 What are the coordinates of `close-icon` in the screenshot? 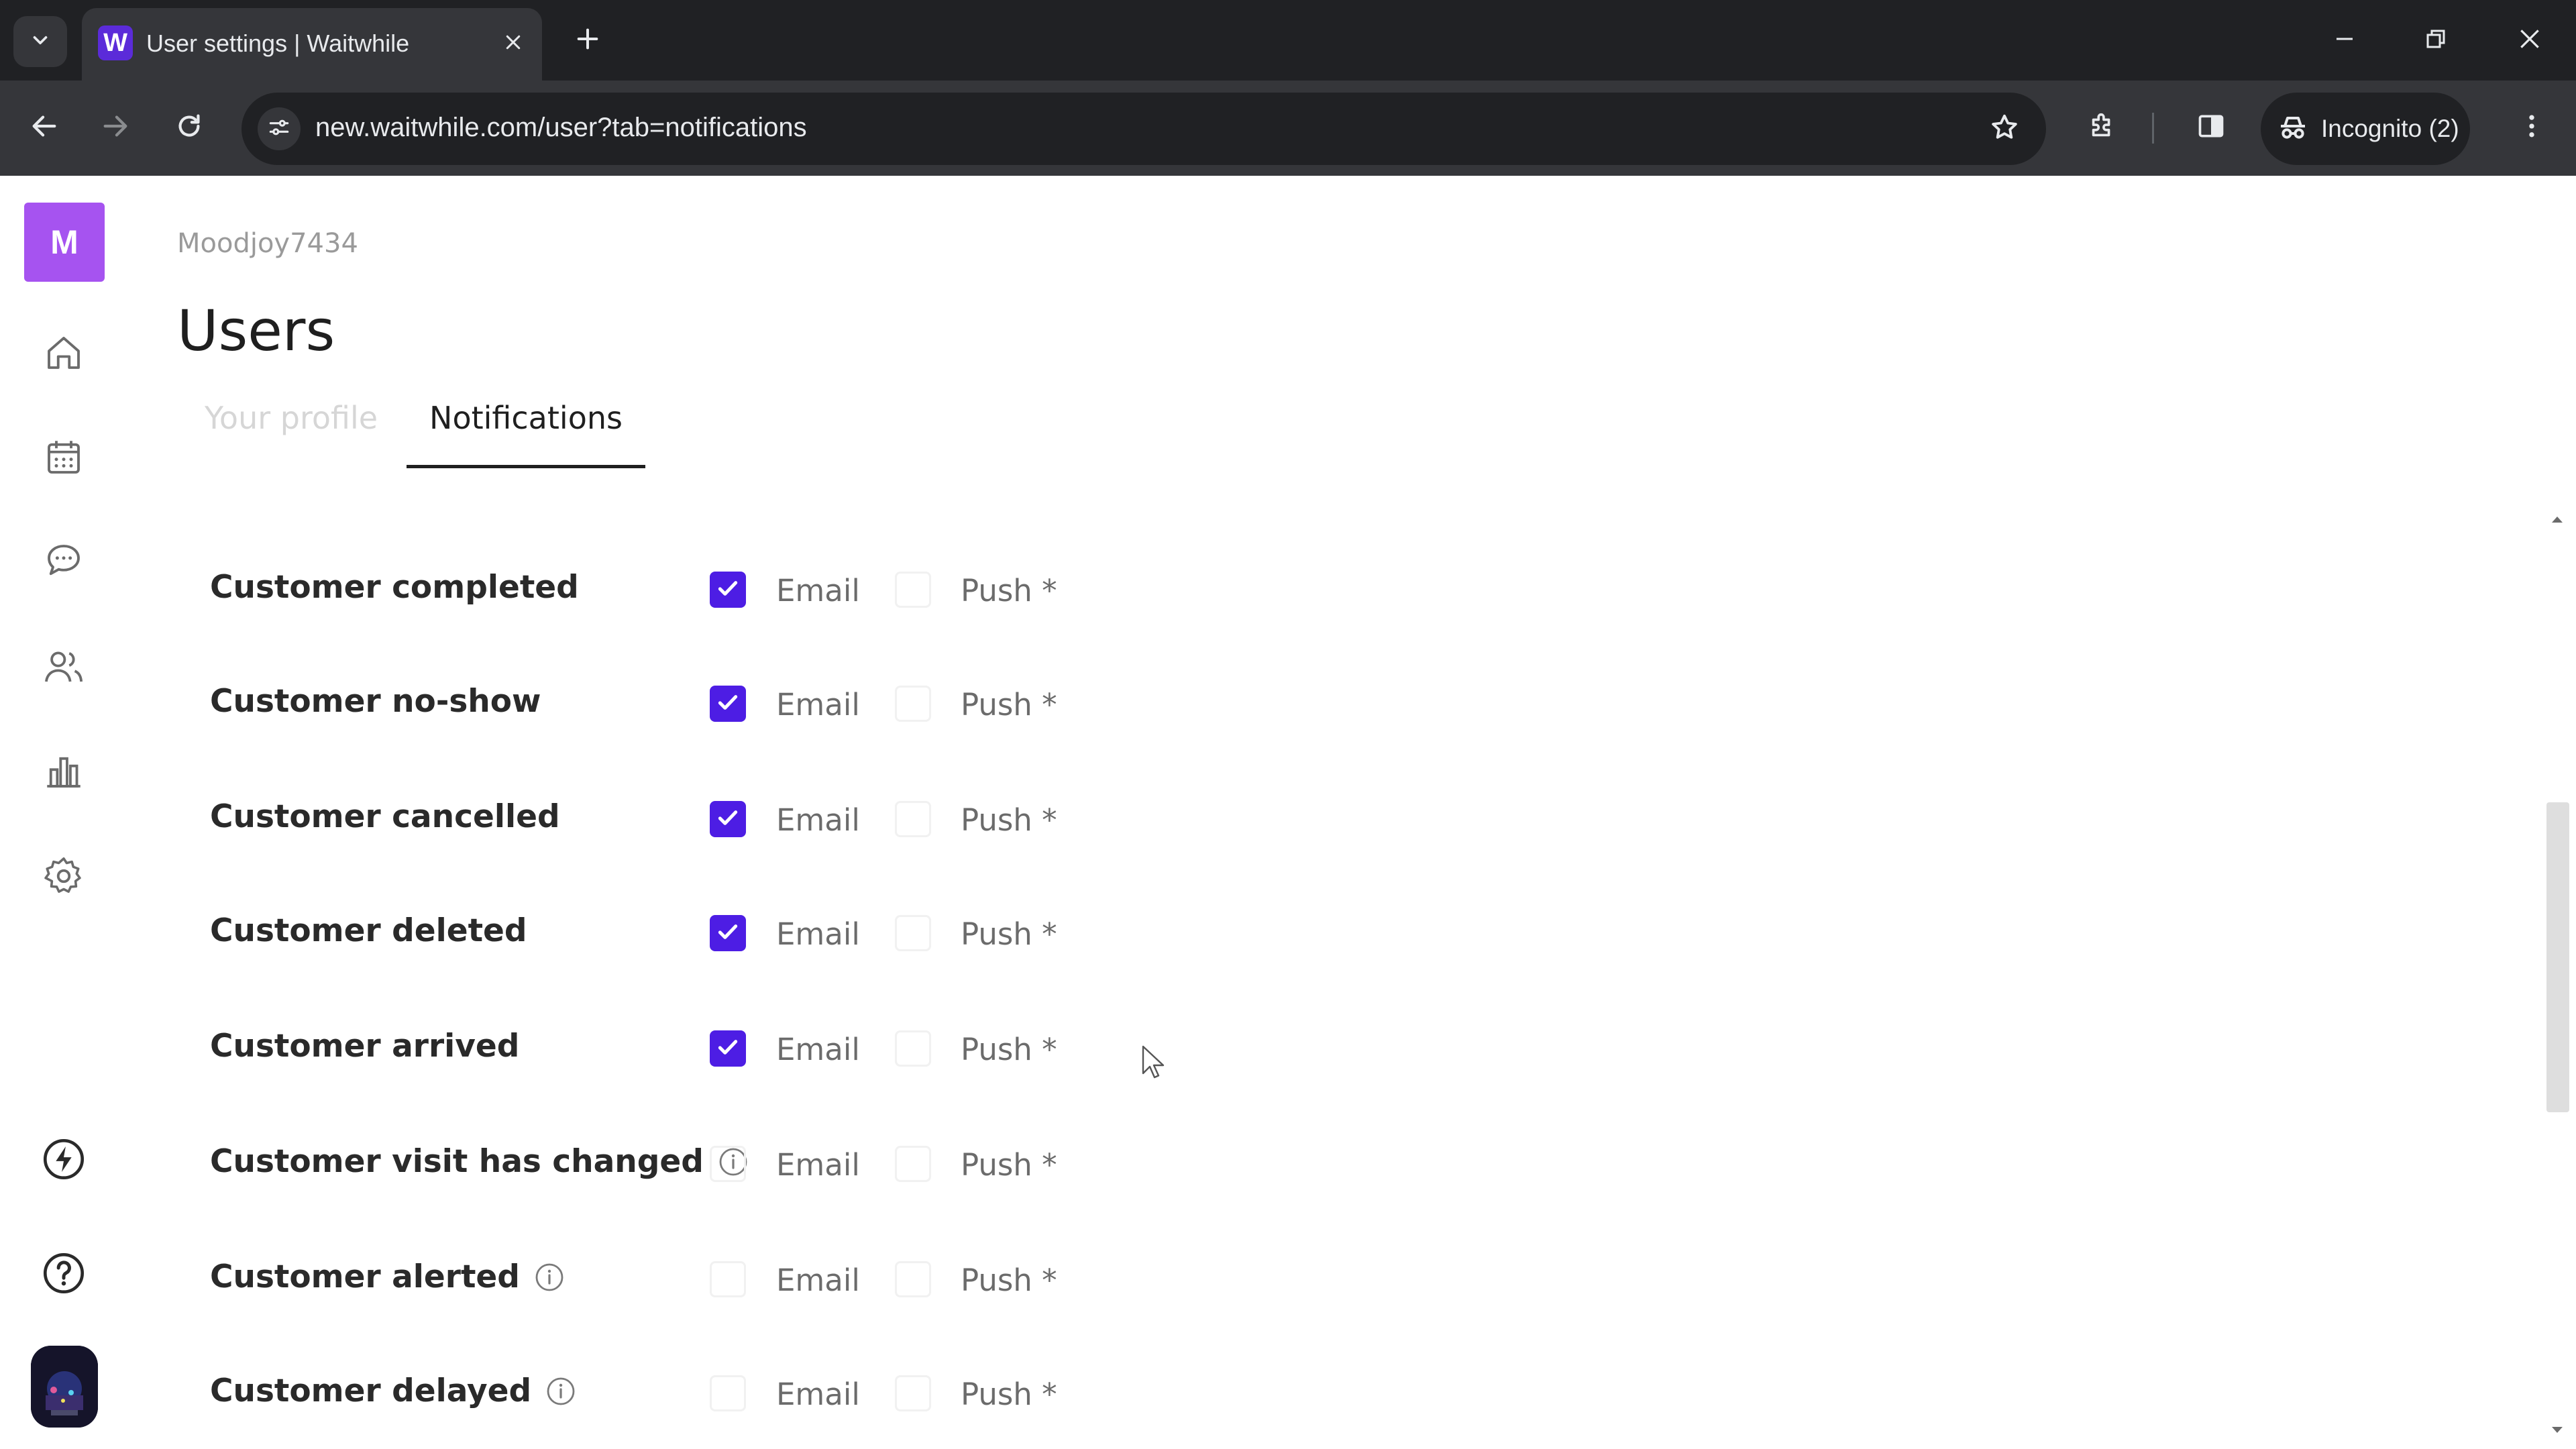 It's located at (513, 44).